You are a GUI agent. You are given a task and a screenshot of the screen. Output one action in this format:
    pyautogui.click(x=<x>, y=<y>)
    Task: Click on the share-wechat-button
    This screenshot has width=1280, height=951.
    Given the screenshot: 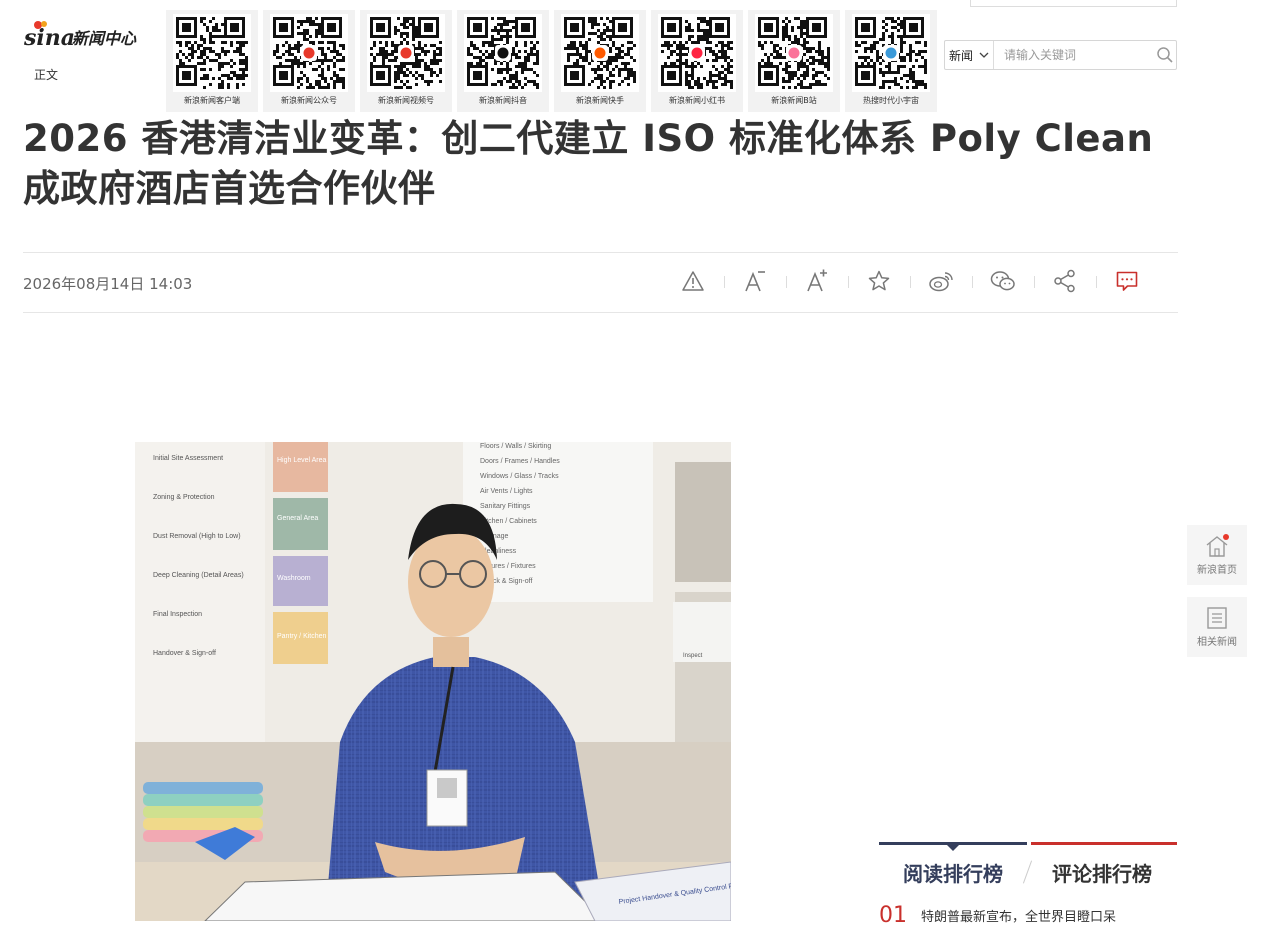 What is the action you would take?
    pyautogui.click(x=1003, y=281)
    